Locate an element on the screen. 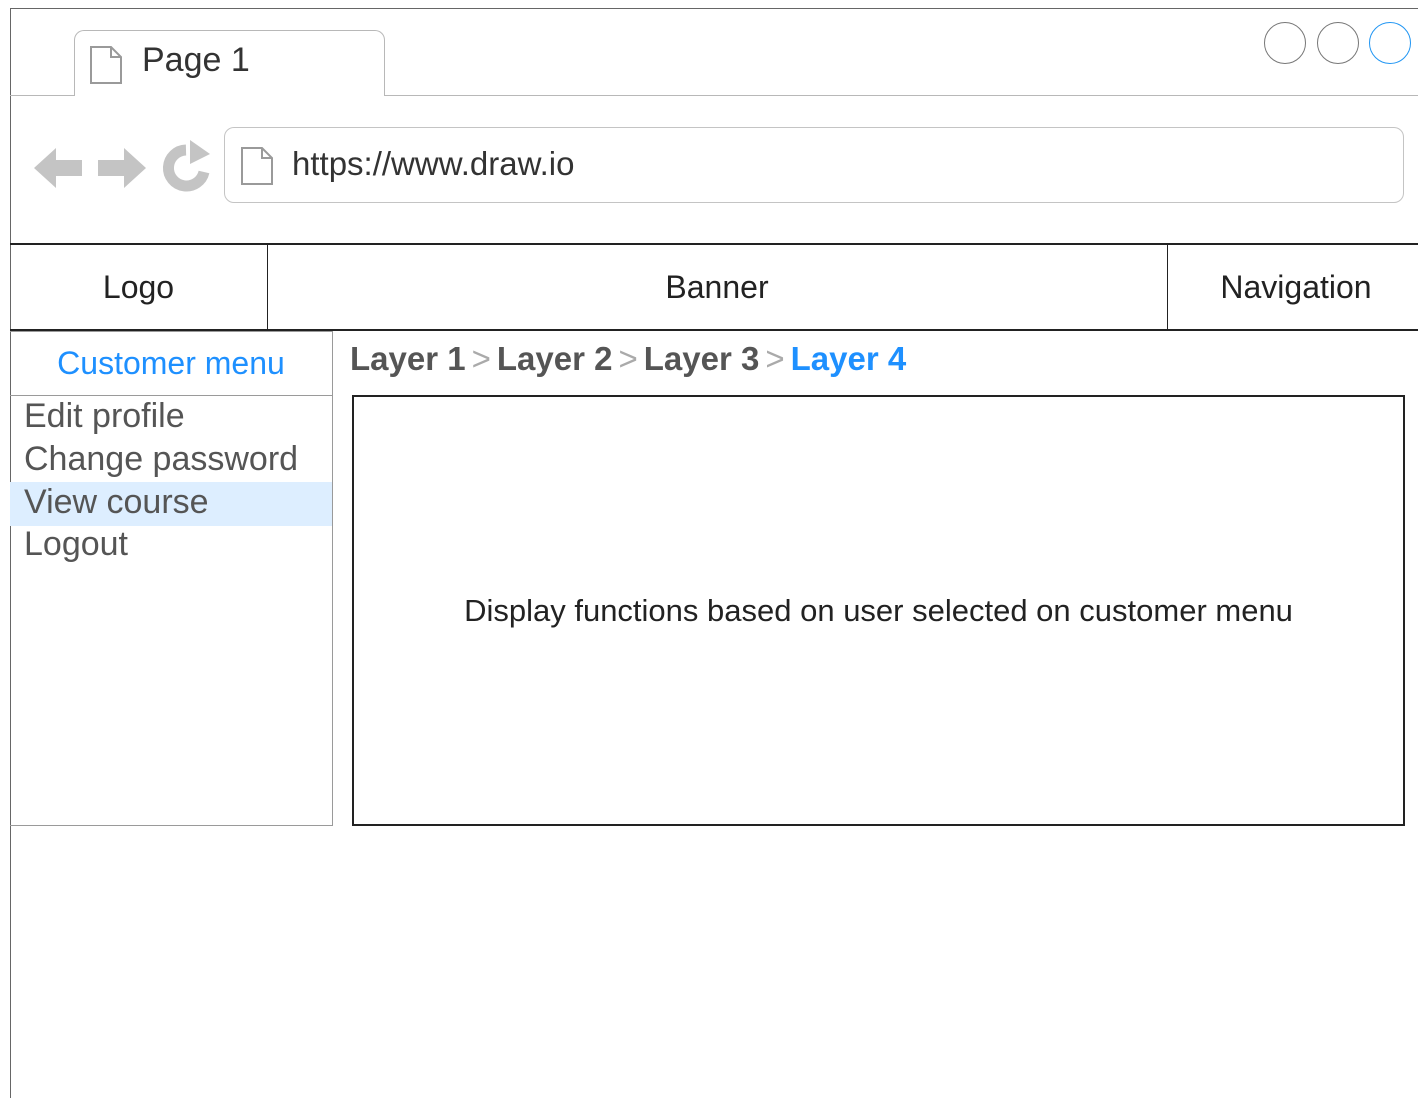  minimize-button is located at coordinates (1285, 43).